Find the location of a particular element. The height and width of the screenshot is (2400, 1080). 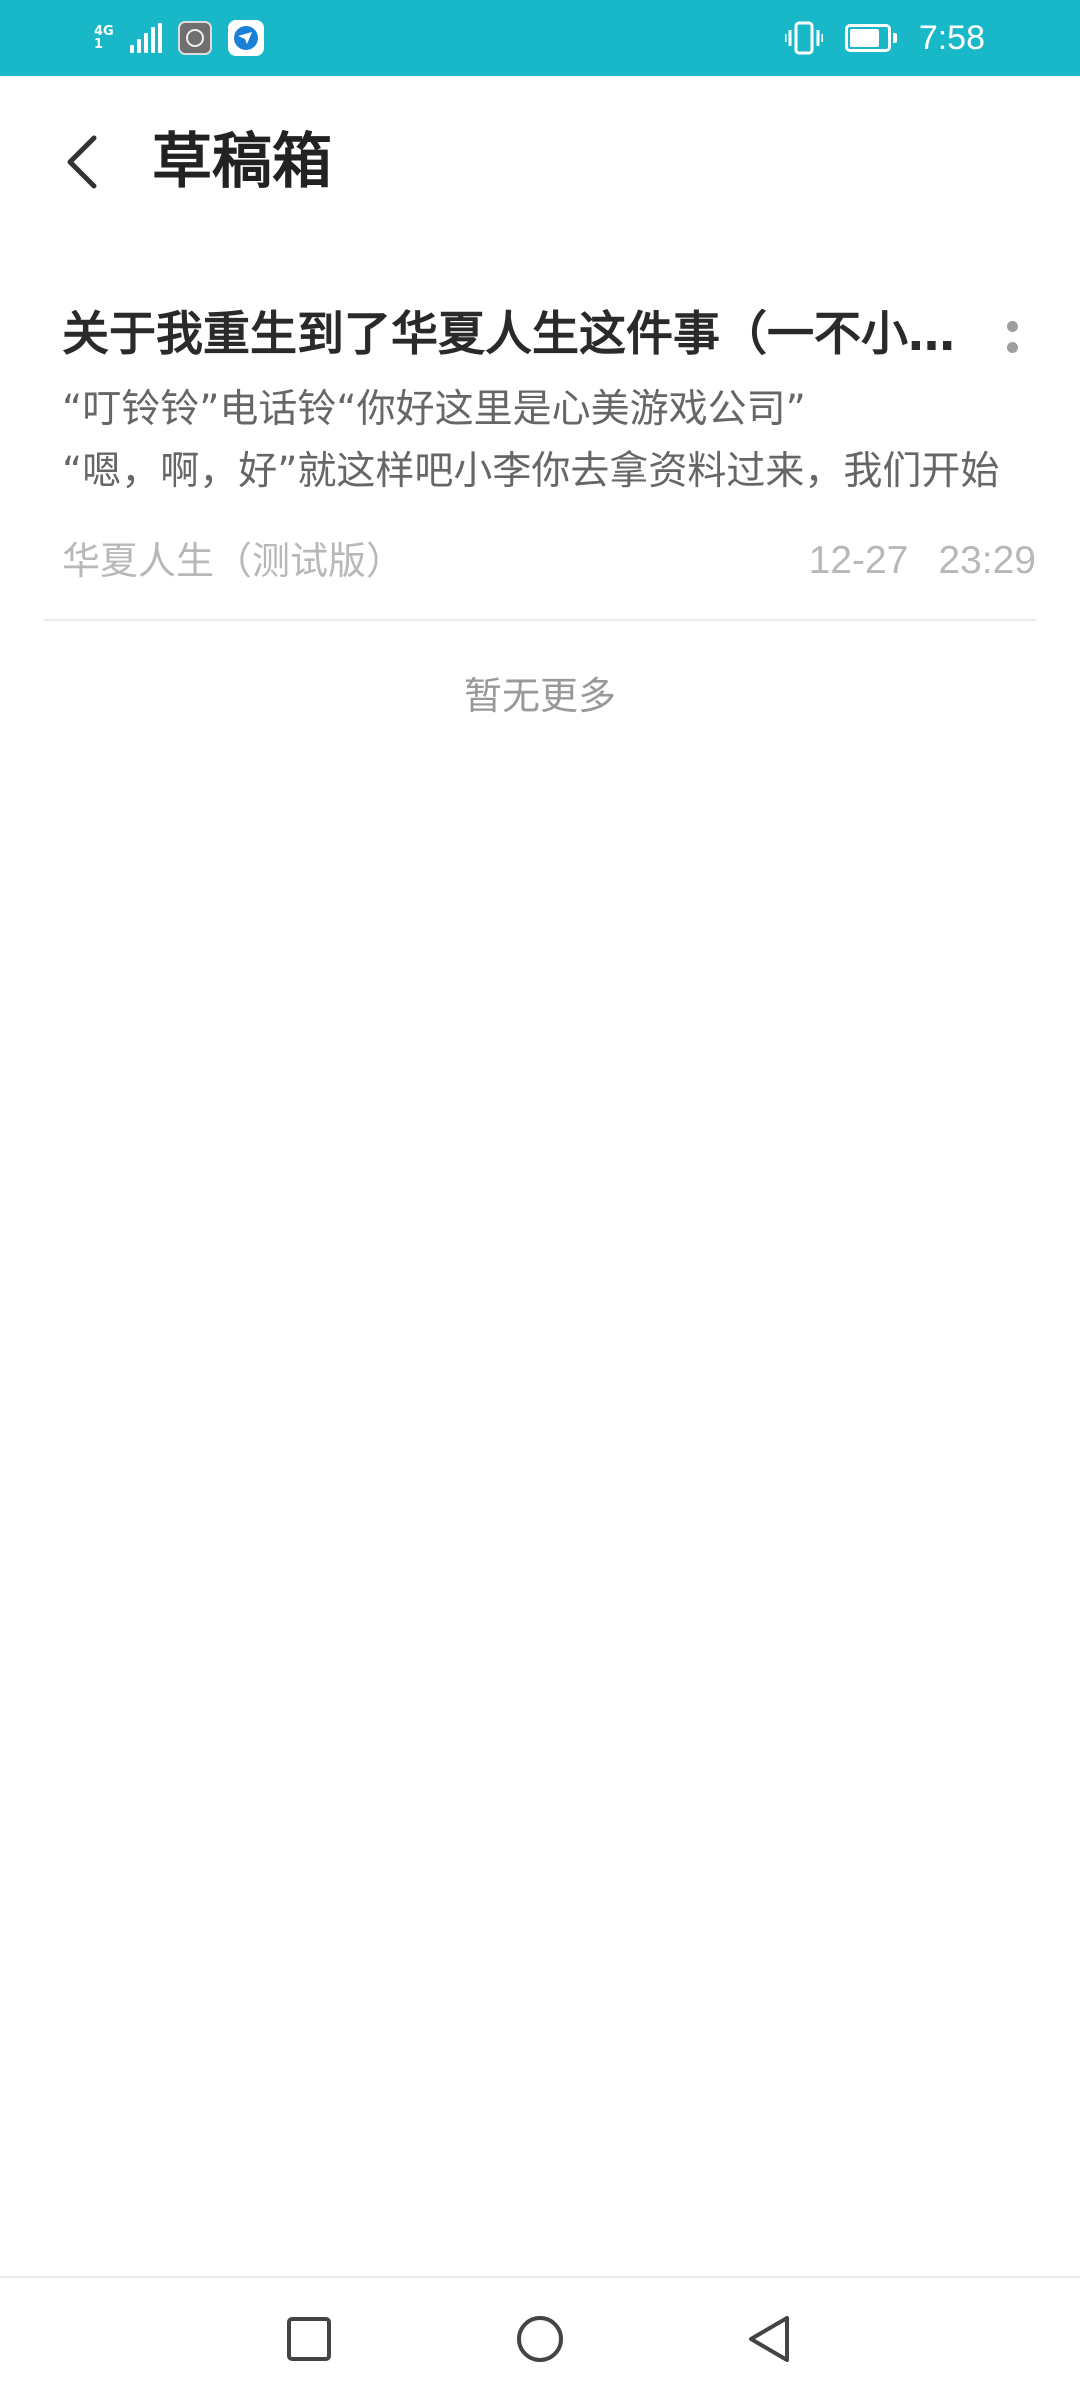

home-button is located at coordinates (540, 2339).